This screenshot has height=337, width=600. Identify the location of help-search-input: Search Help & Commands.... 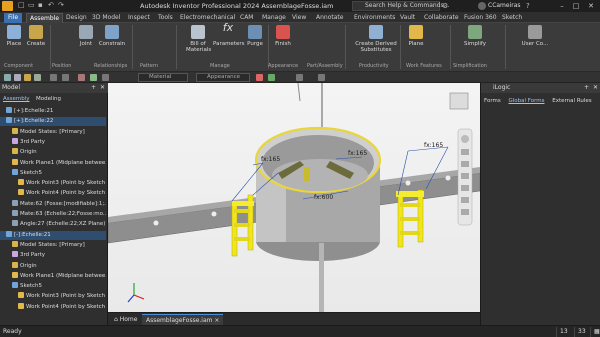
(400, 6).